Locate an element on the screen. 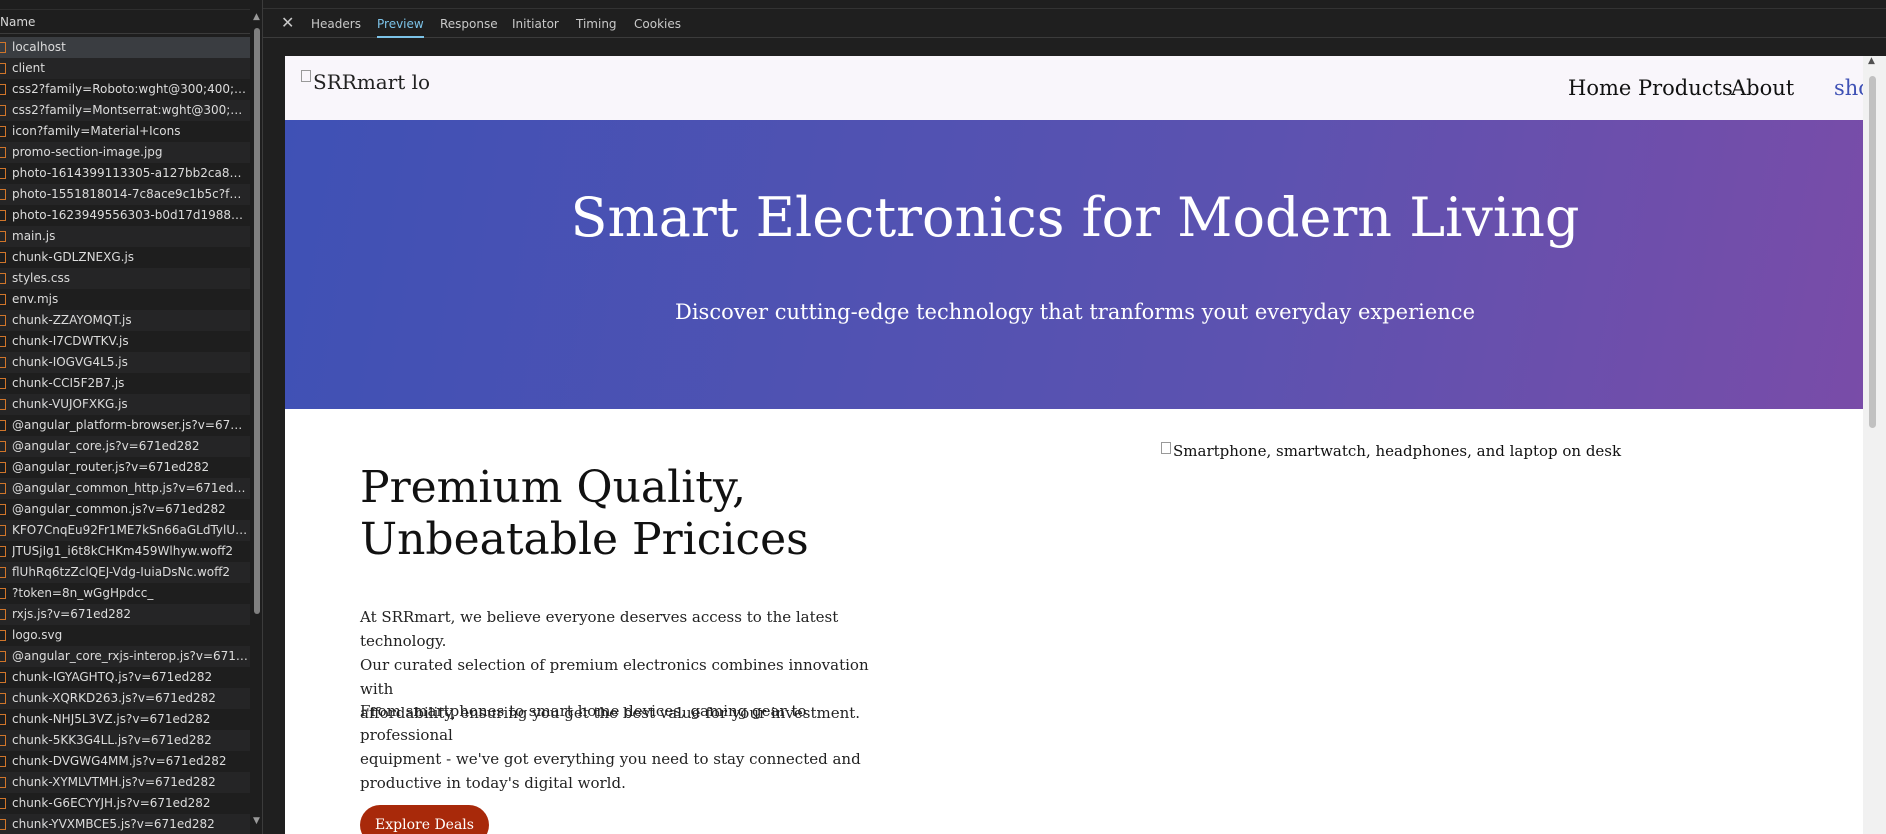  request-row: JTUSjIg1_i6t8kCHKm459Wlhyw.woff2 is located at coordinates (125, 551).